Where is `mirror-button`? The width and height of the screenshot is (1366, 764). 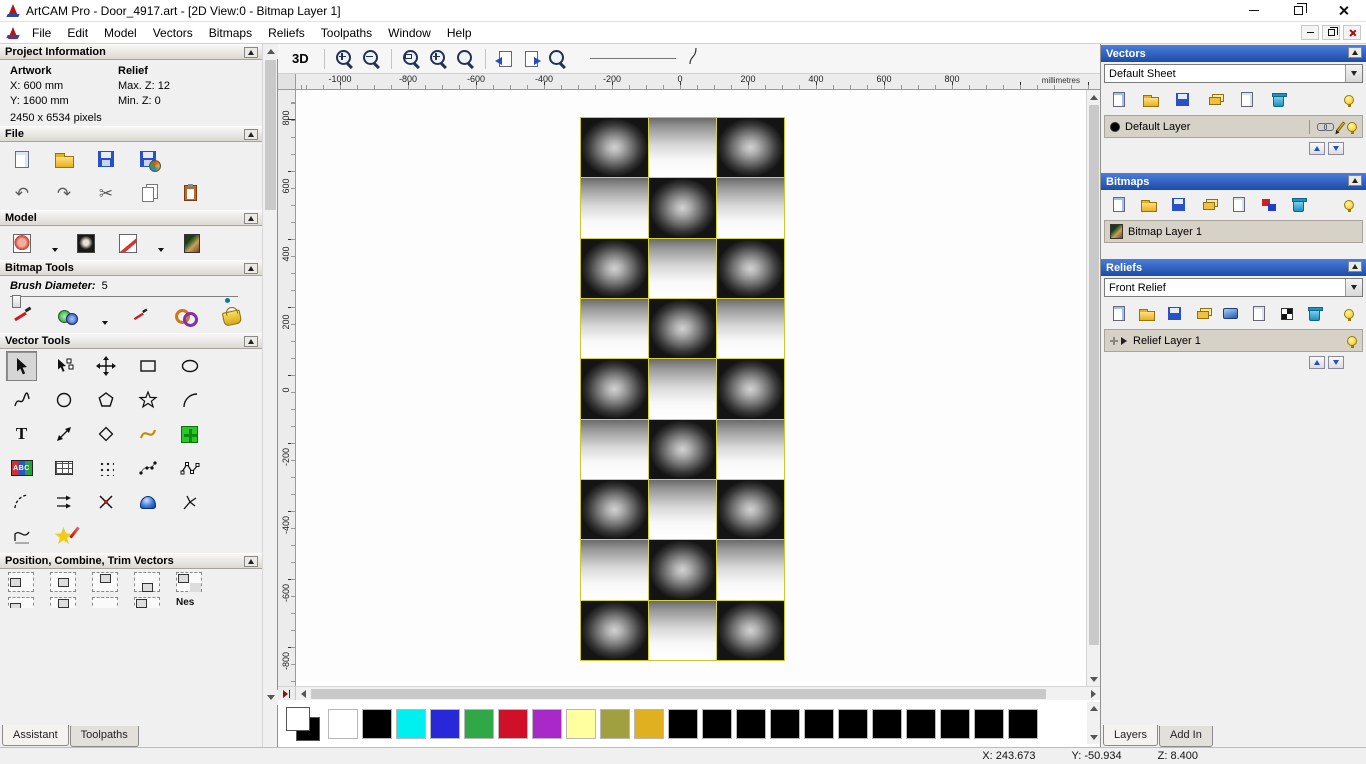 mirror-button is located at coordinates (105, 602).